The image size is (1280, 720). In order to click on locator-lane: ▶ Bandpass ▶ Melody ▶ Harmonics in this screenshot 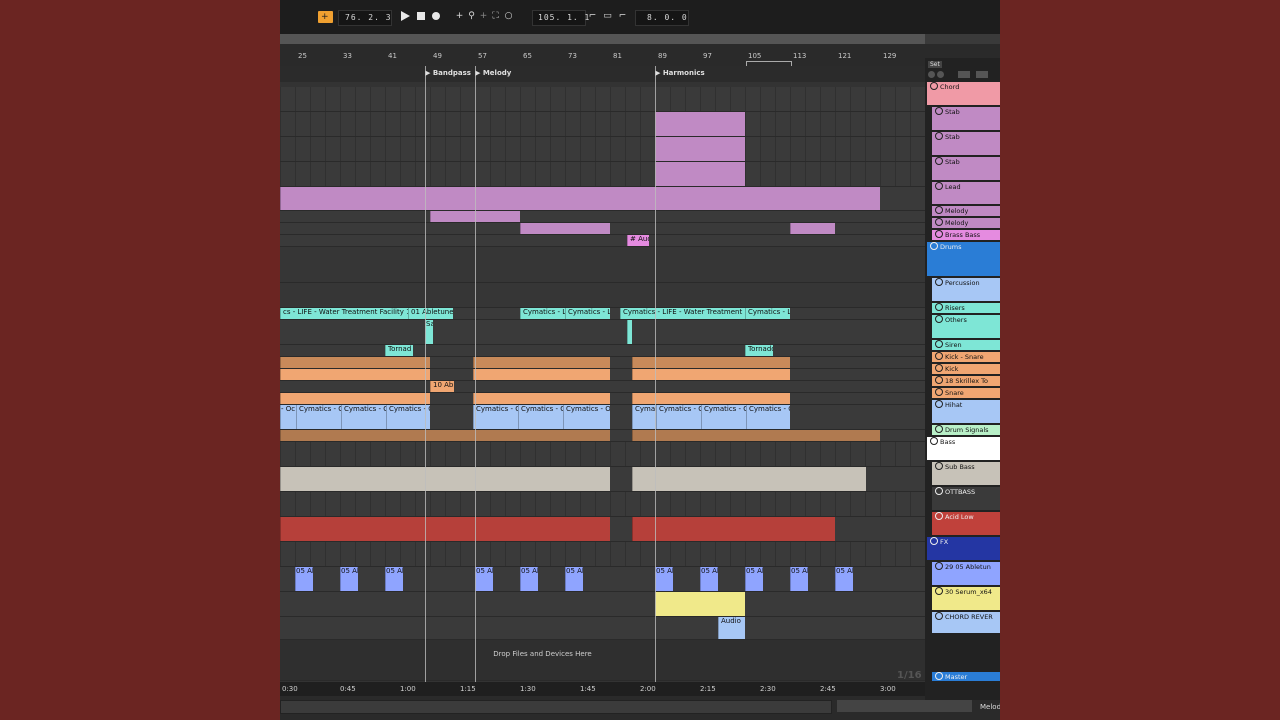, I will do `click(602, 74)`.